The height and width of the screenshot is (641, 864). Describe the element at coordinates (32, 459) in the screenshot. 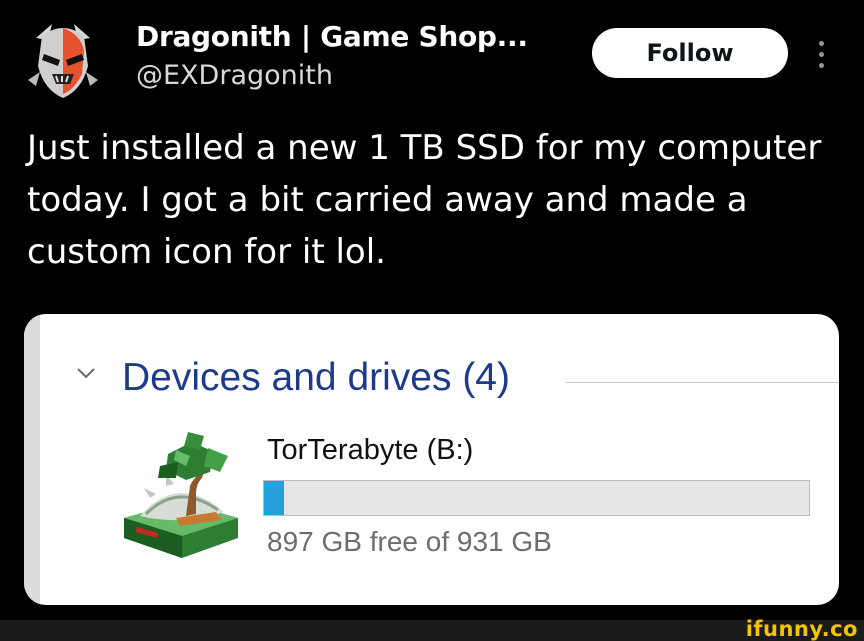

I see `explorer-left-edge` at that location.